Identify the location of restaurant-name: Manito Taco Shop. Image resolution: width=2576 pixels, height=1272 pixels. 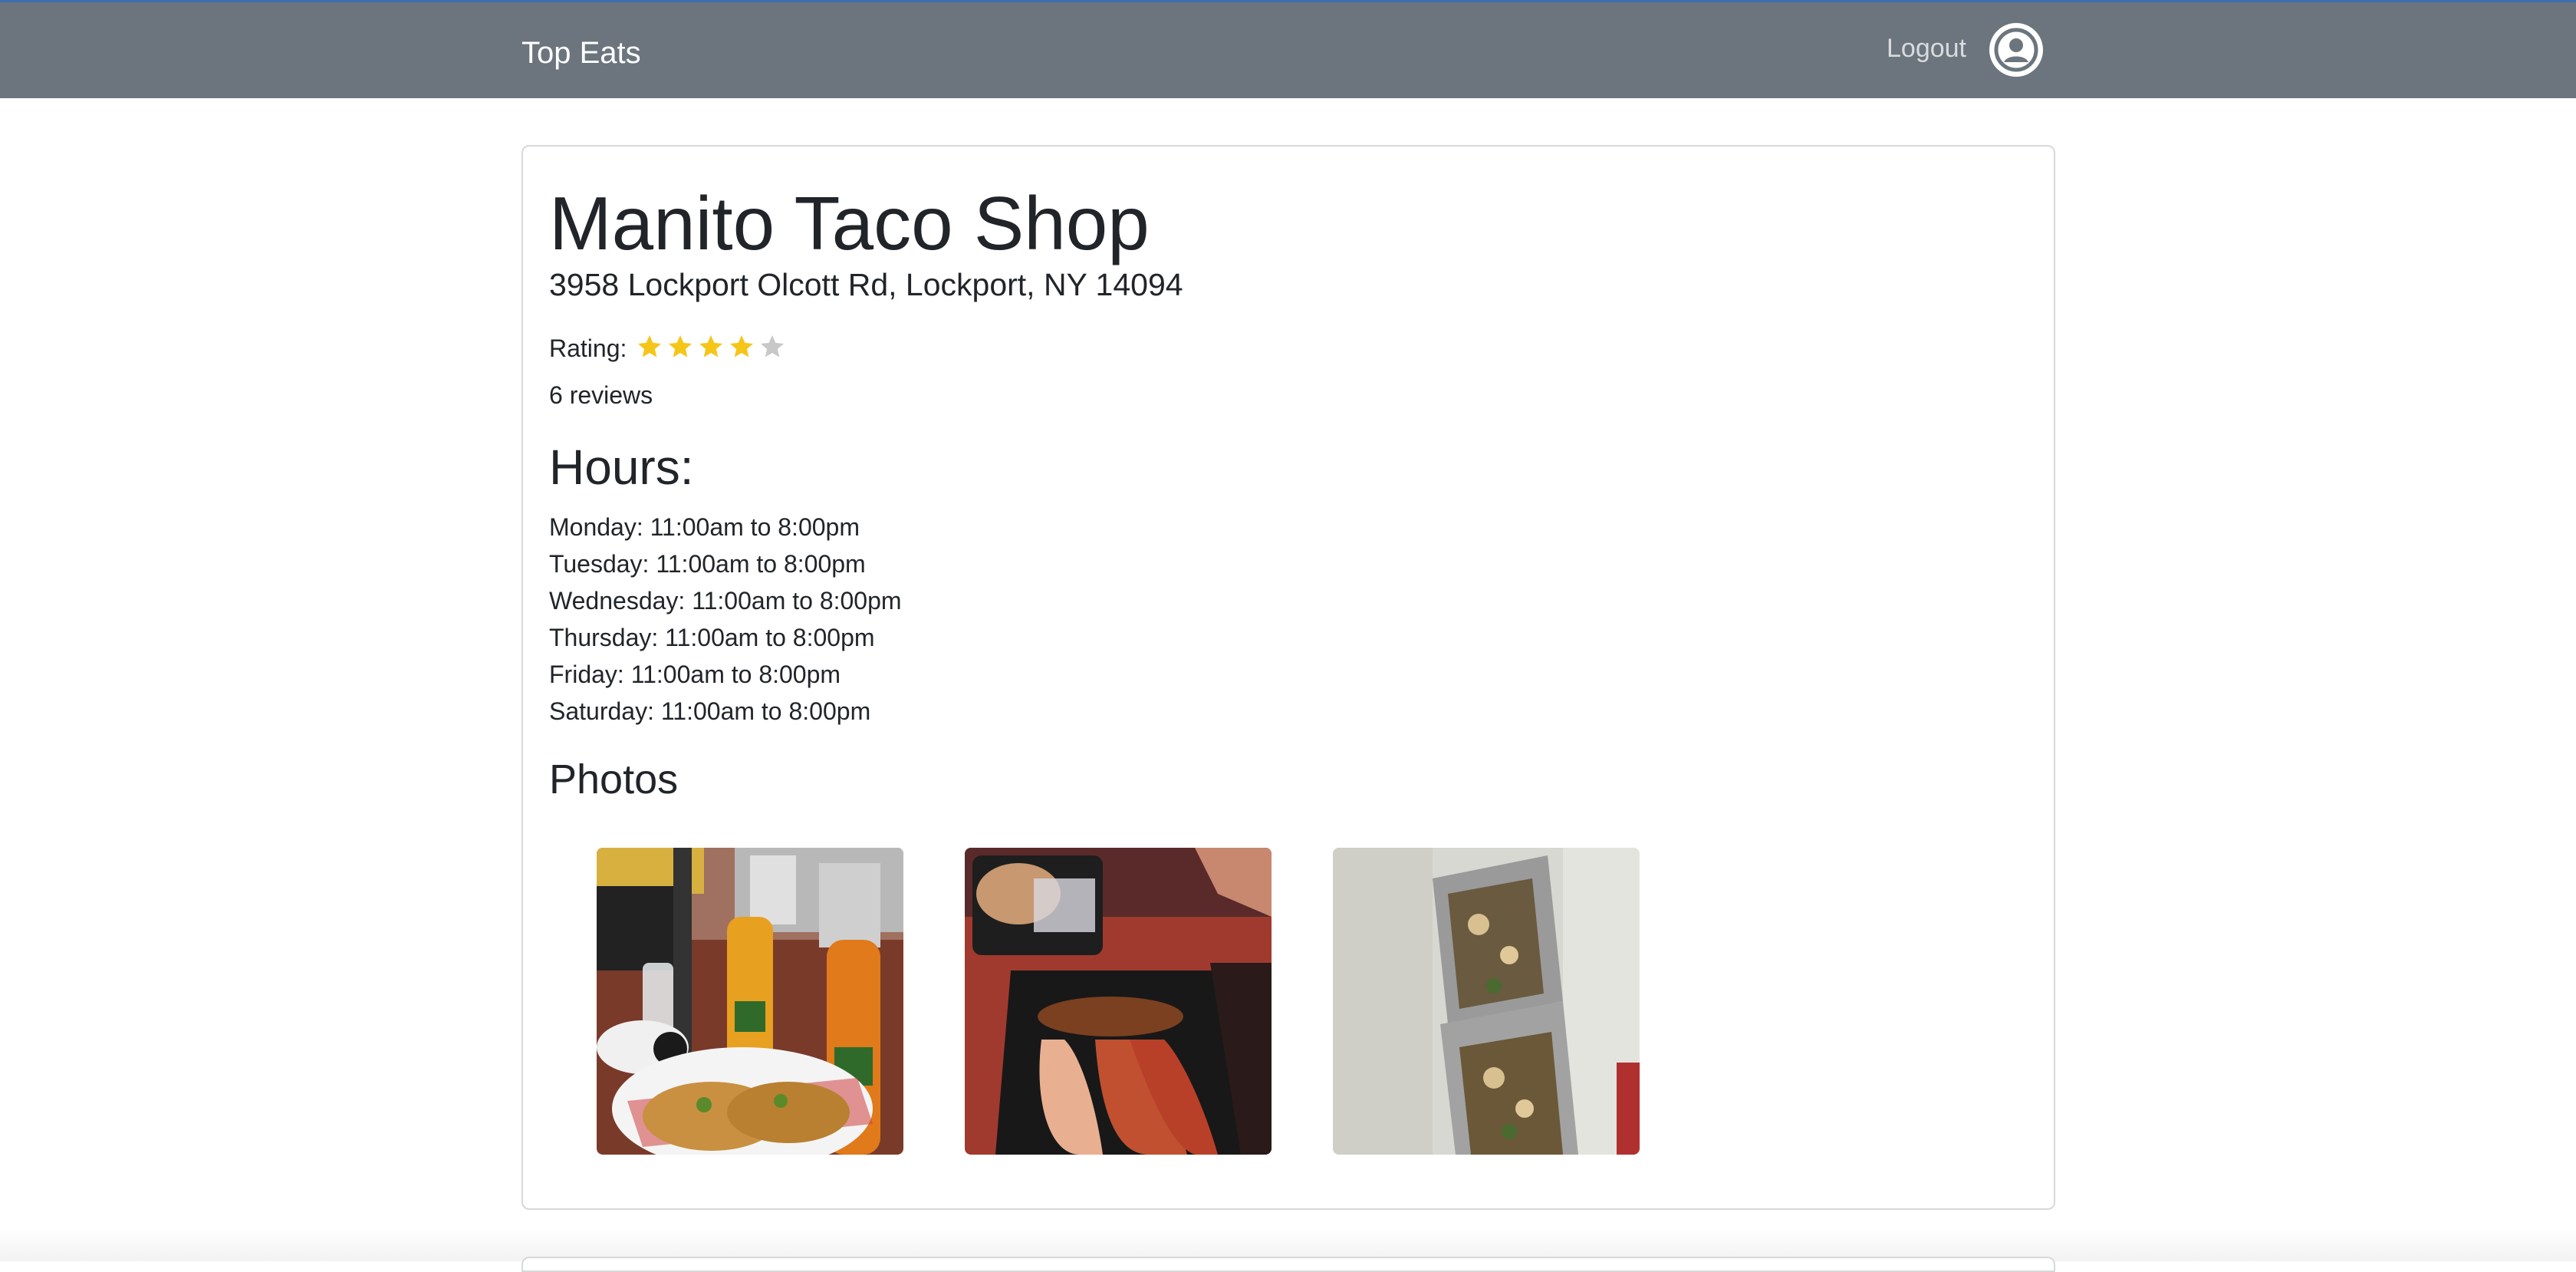
(849, 223).